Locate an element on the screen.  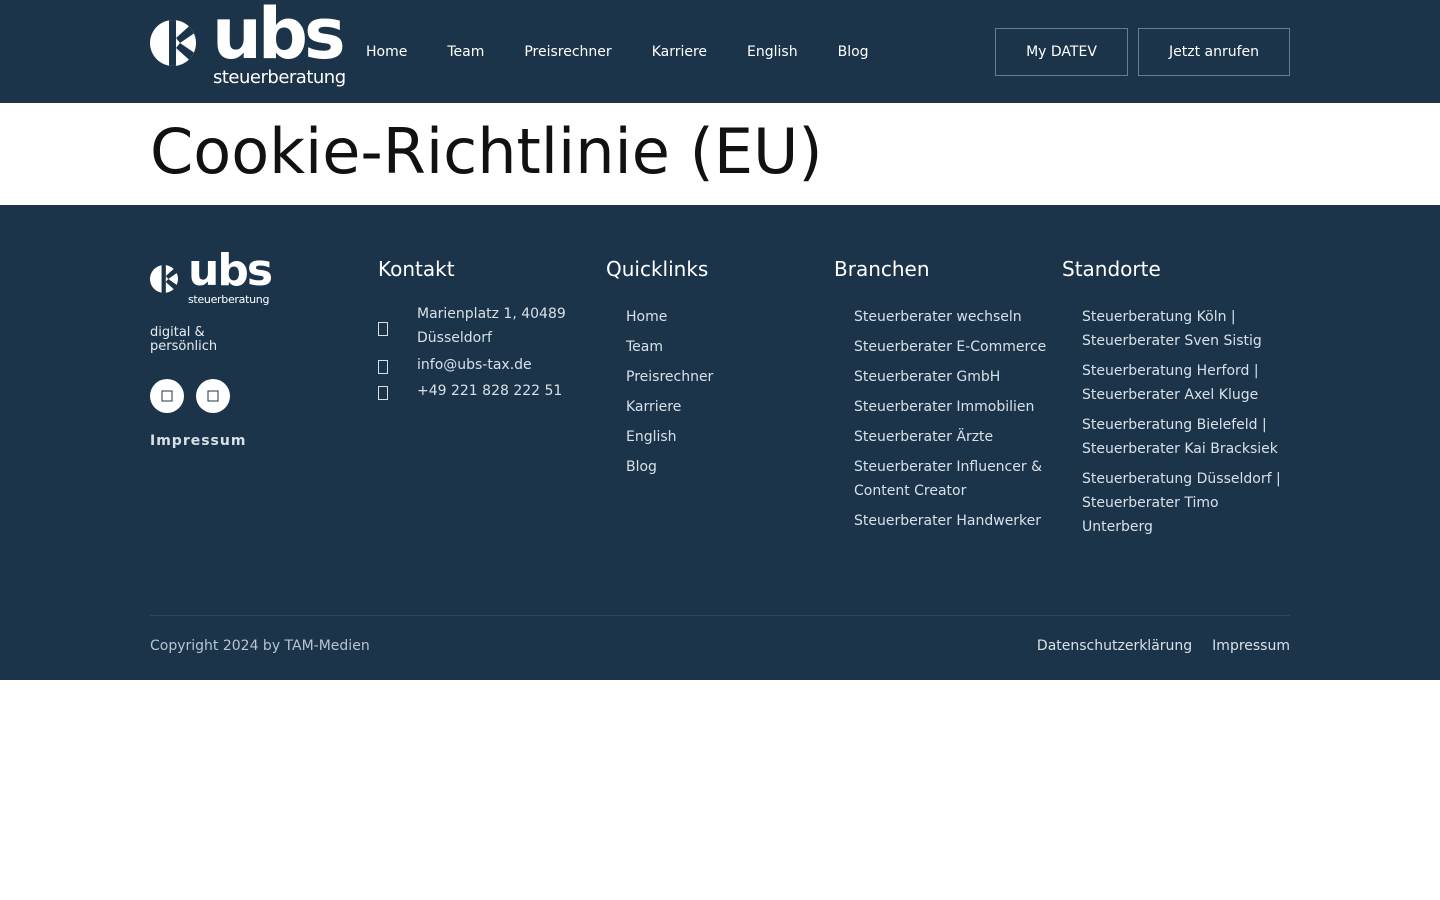
social-icon-instagram is located at coordinates (213, 396).